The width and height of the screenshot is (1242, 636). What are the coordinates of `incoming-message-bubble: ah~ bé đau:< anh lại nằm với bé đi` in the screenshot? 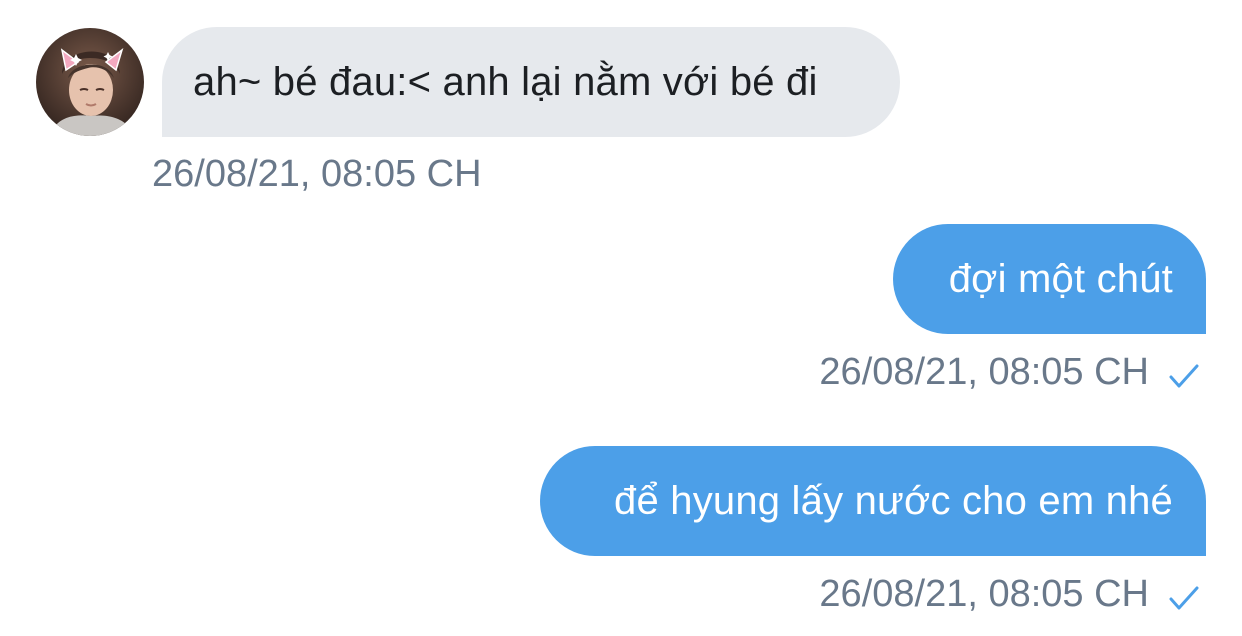 It's located at (531, 82).